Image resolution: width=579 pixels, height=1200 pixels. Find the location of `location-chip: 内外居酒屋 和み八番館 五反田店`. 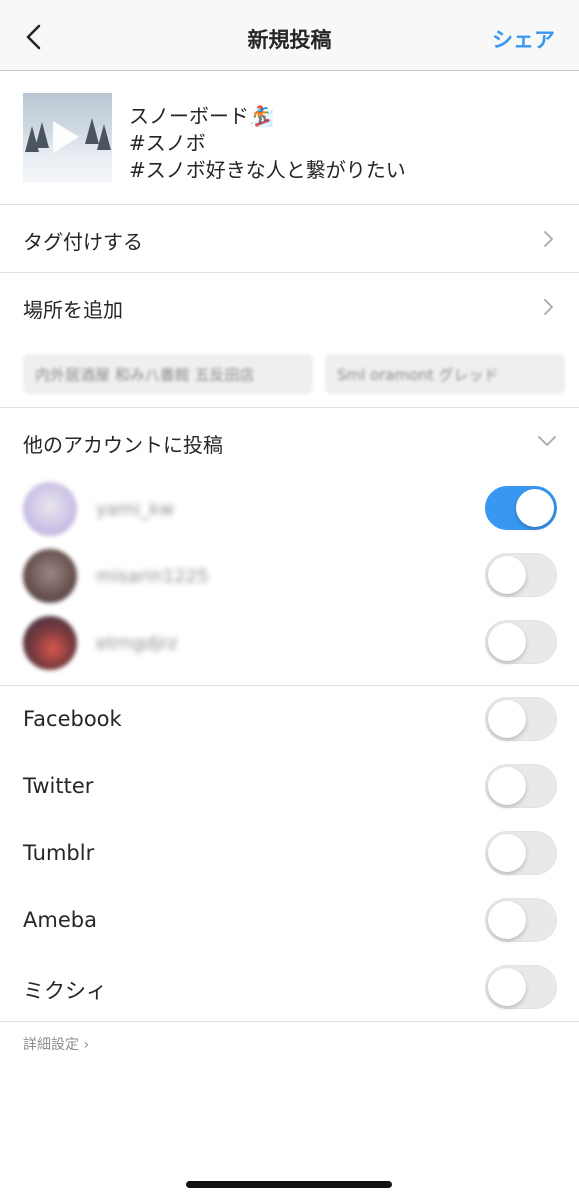

location-chip: 内外居酒屋 和み八番館 五反田店 is located at coordinates (168, 374).